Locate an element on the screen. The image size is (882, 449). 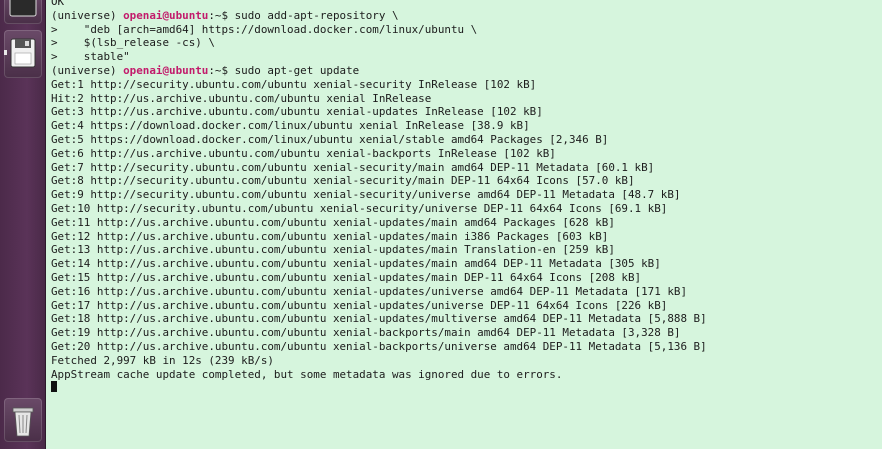
trash-icon is located at coordinates (23, 420).